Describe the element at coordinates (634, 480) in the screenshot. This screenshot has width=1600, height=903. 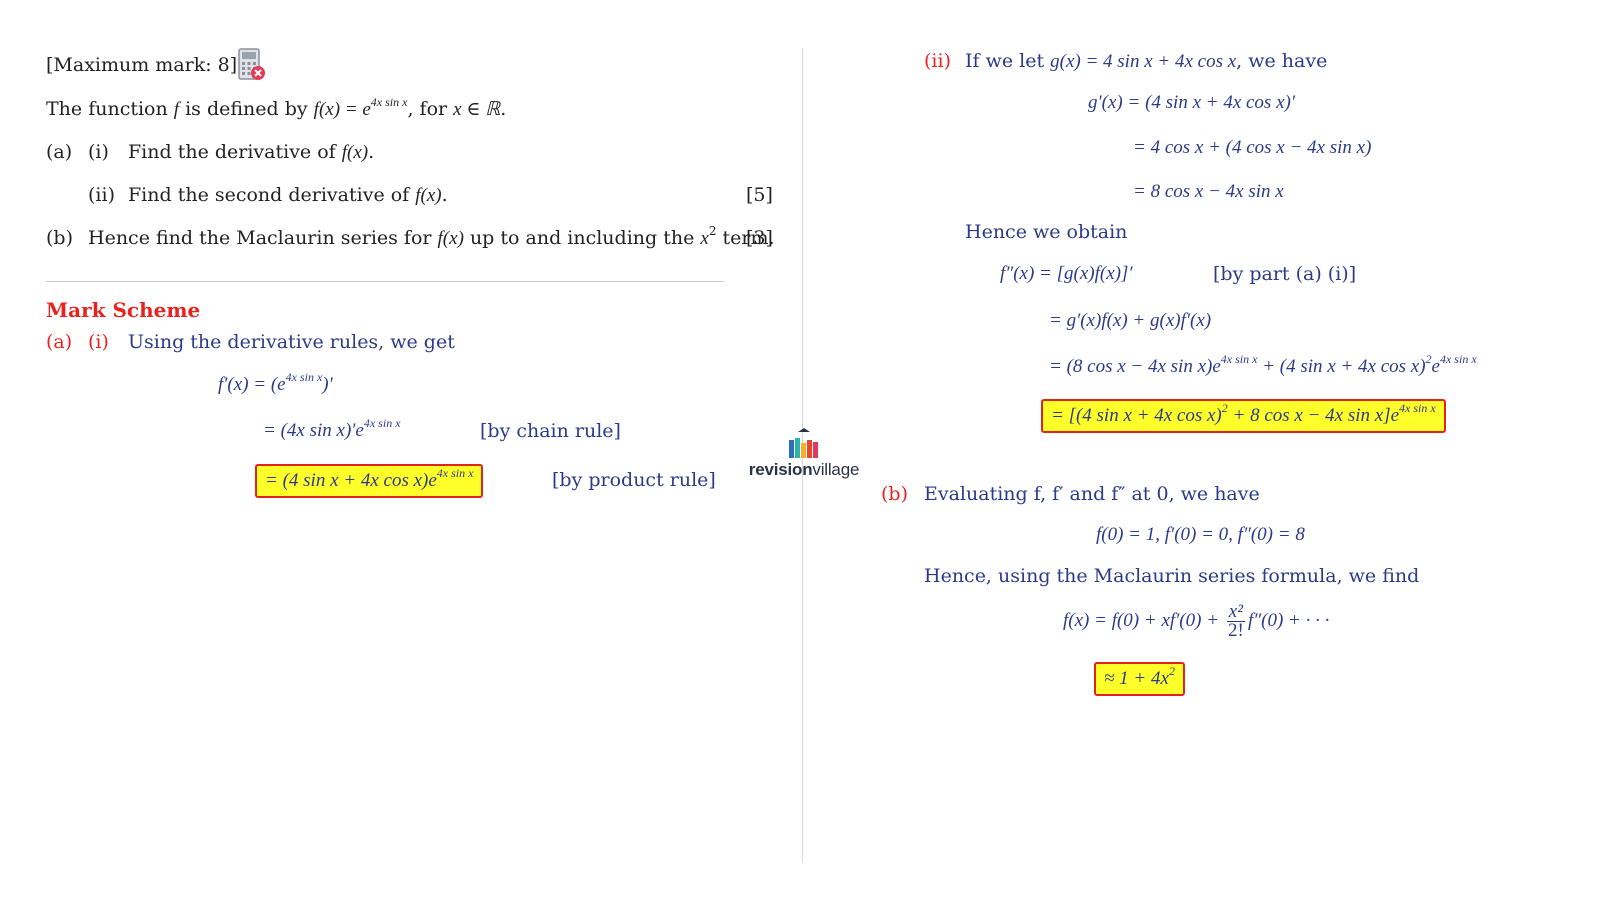
I see `product-rule-note: [by product rule]` at that location.